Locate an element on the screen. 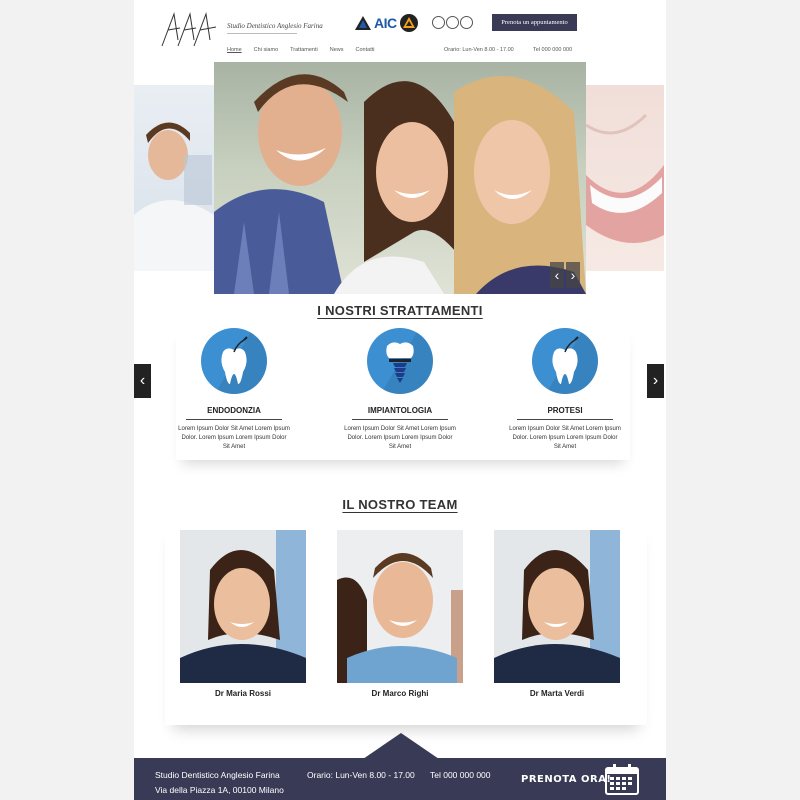 This screenshot has height=800, width=800. tooth-implant-icon is located at coordinates (400, 361).